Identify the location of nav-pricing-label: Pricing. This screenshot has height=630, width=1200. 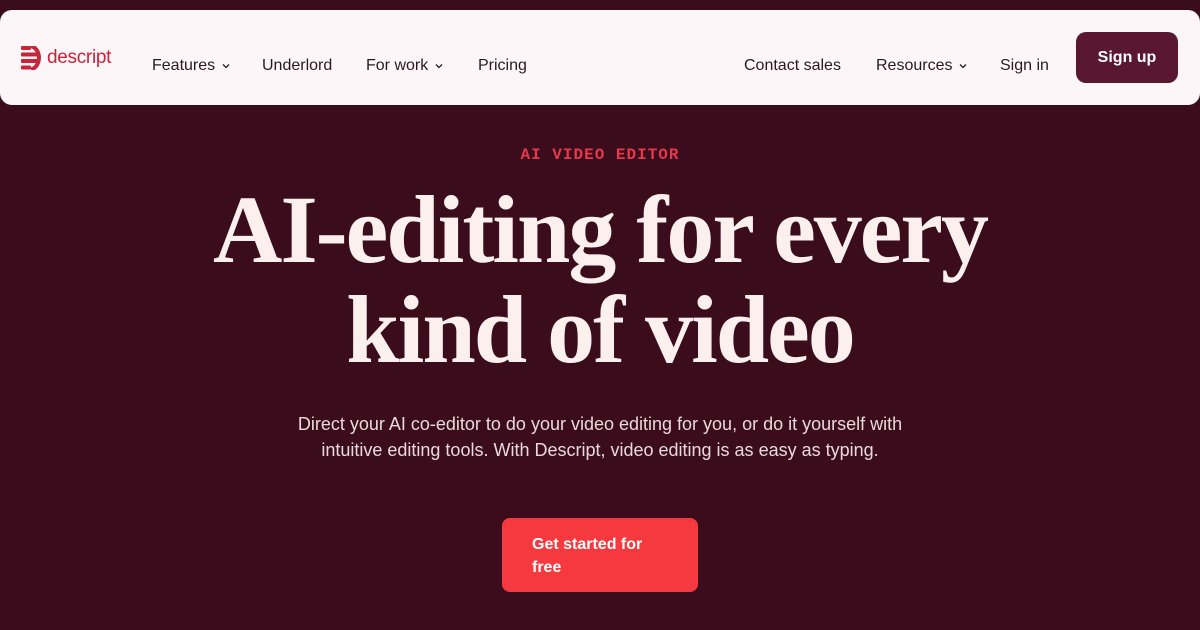
(502, 65).